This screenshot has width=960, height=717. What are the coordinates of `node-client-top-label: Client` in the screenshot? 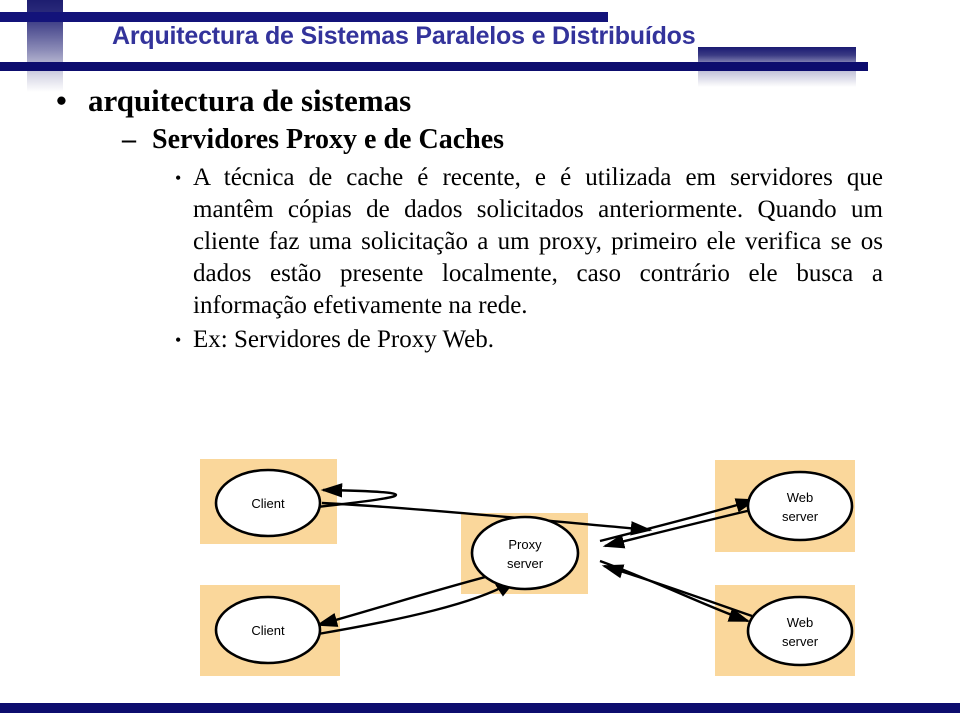 It's located at (268, 503).